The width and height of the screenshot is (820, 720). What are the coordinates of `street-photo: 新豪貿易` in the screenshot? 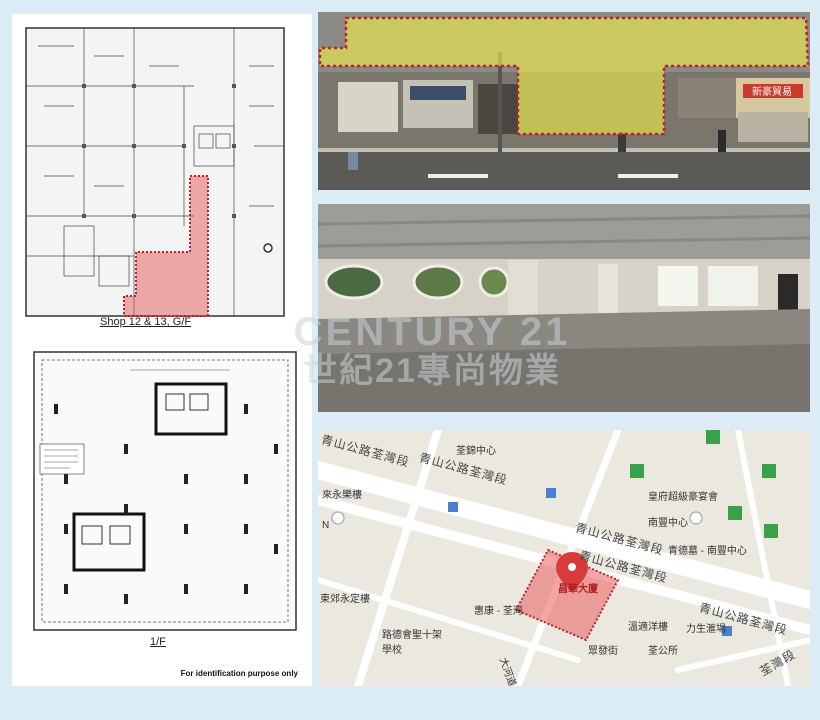 It's located at (564, 101).